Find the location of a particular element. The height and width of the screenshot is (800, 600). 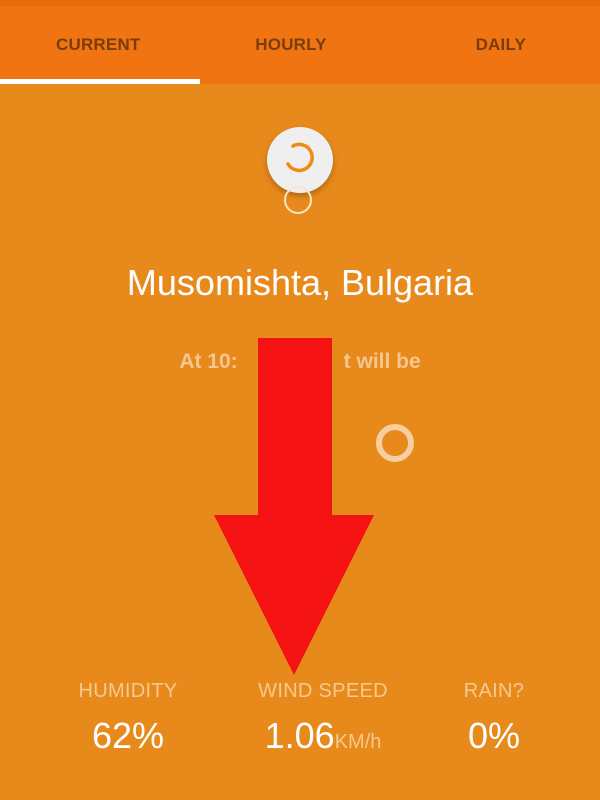

rain-stat: RAIN? 0% is located at coordinates (494, 718).